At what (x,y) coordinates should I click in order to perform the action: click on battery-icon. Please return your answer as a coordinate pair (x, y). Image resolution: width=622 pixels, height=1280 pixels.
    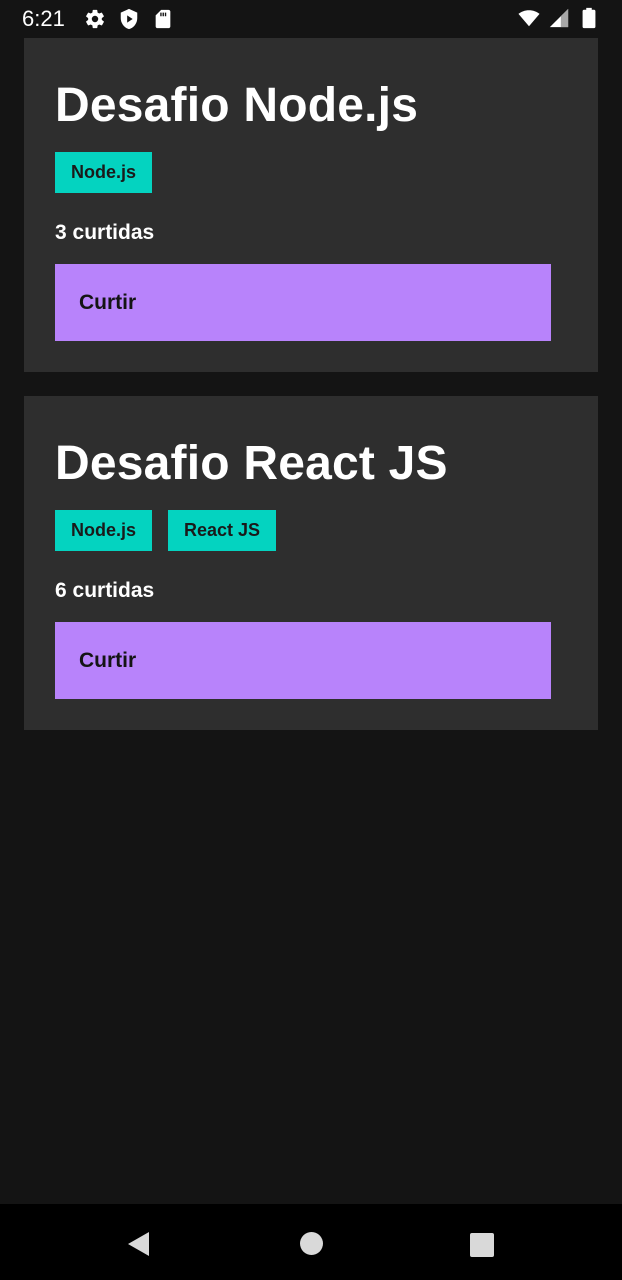
    Looking at the image, I should click on (589, 18).